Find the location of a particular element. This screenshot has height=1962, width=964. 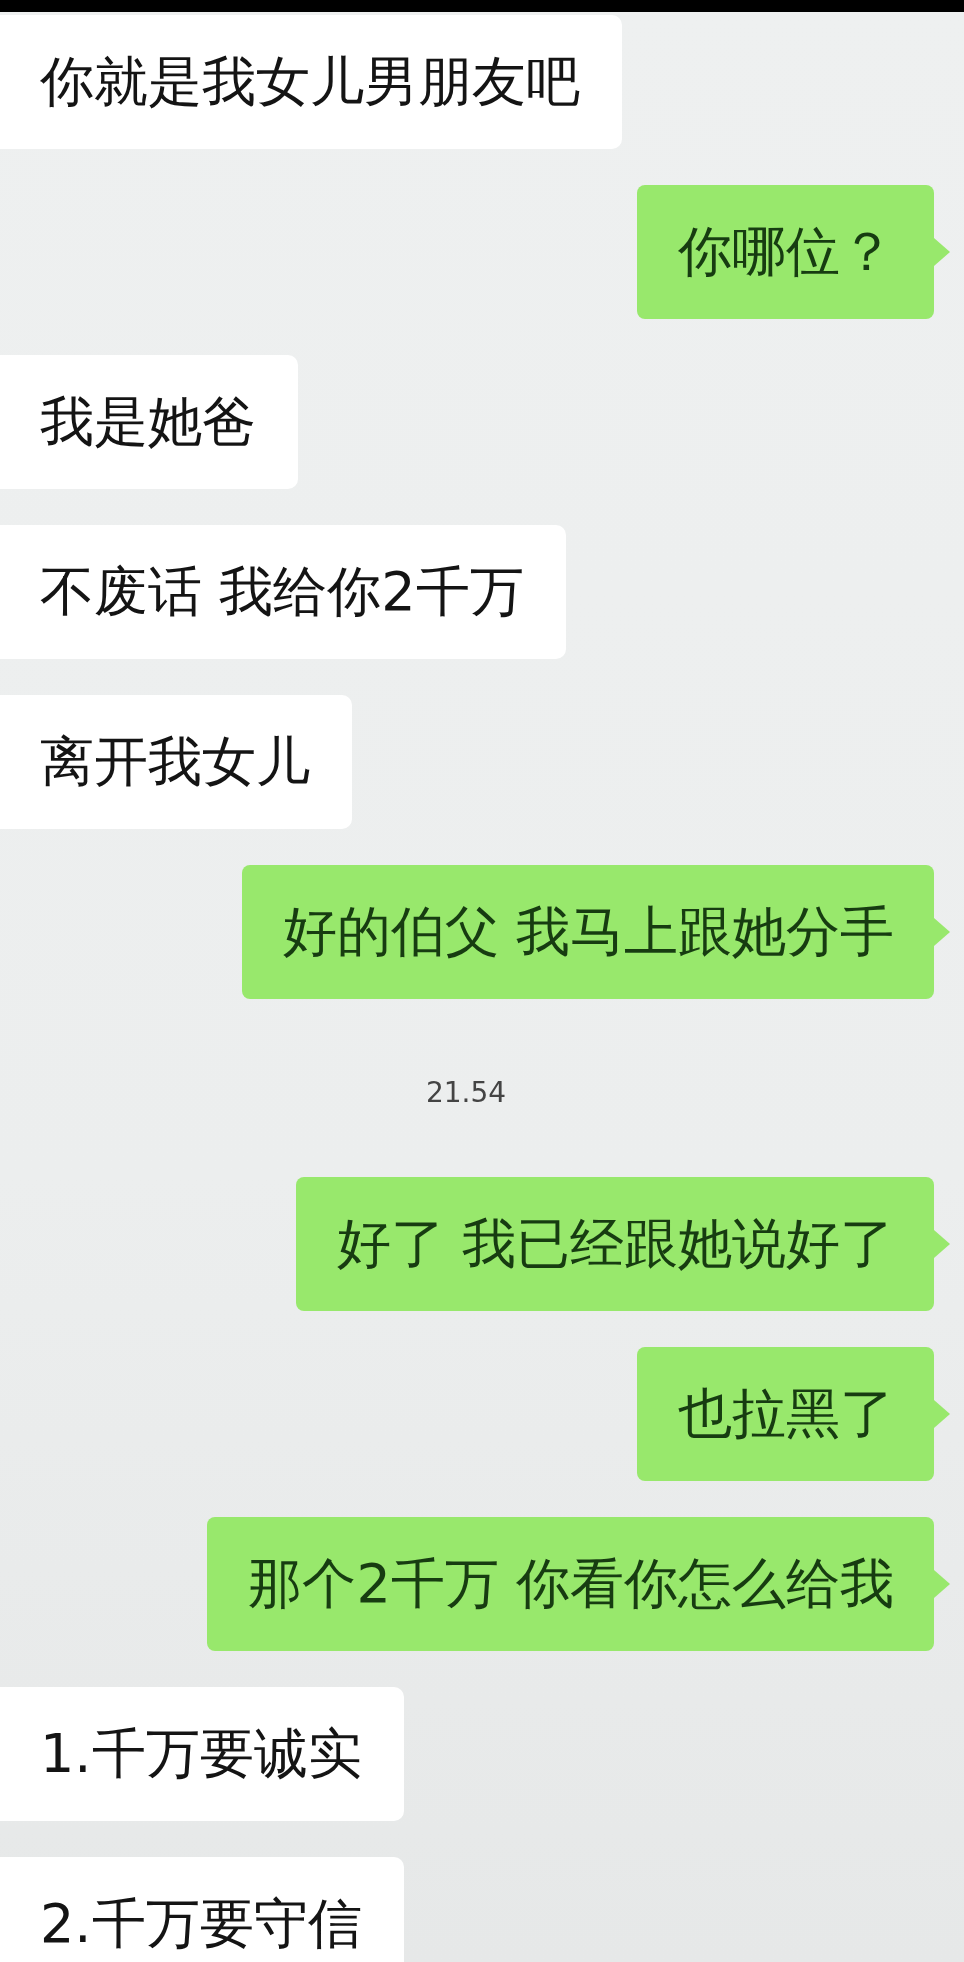

sent-message-bubble: 好的伯父 我马上跟她分手 is located at coordinates (587, 932).